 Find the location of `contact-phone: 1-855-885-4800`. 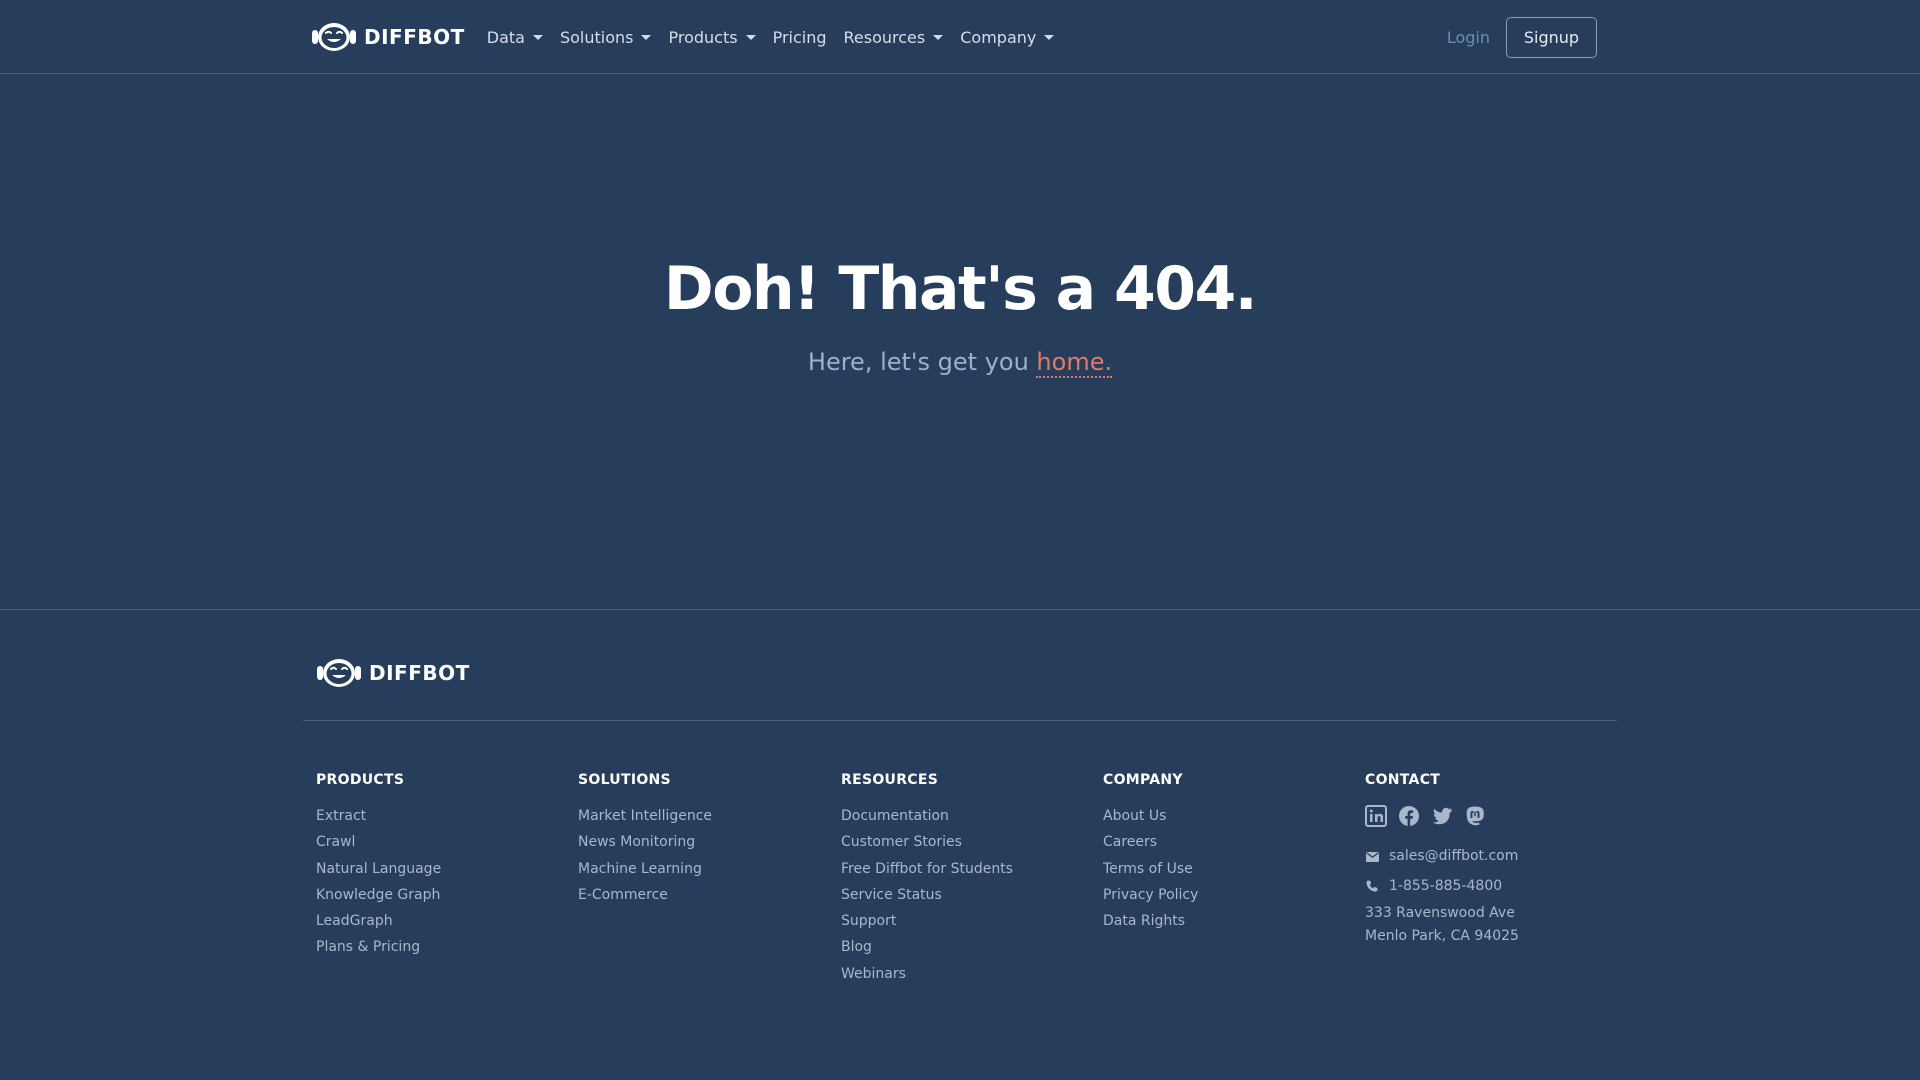

contact-phone: 1-855-885-4800 is located at coordinates (1490, 886).